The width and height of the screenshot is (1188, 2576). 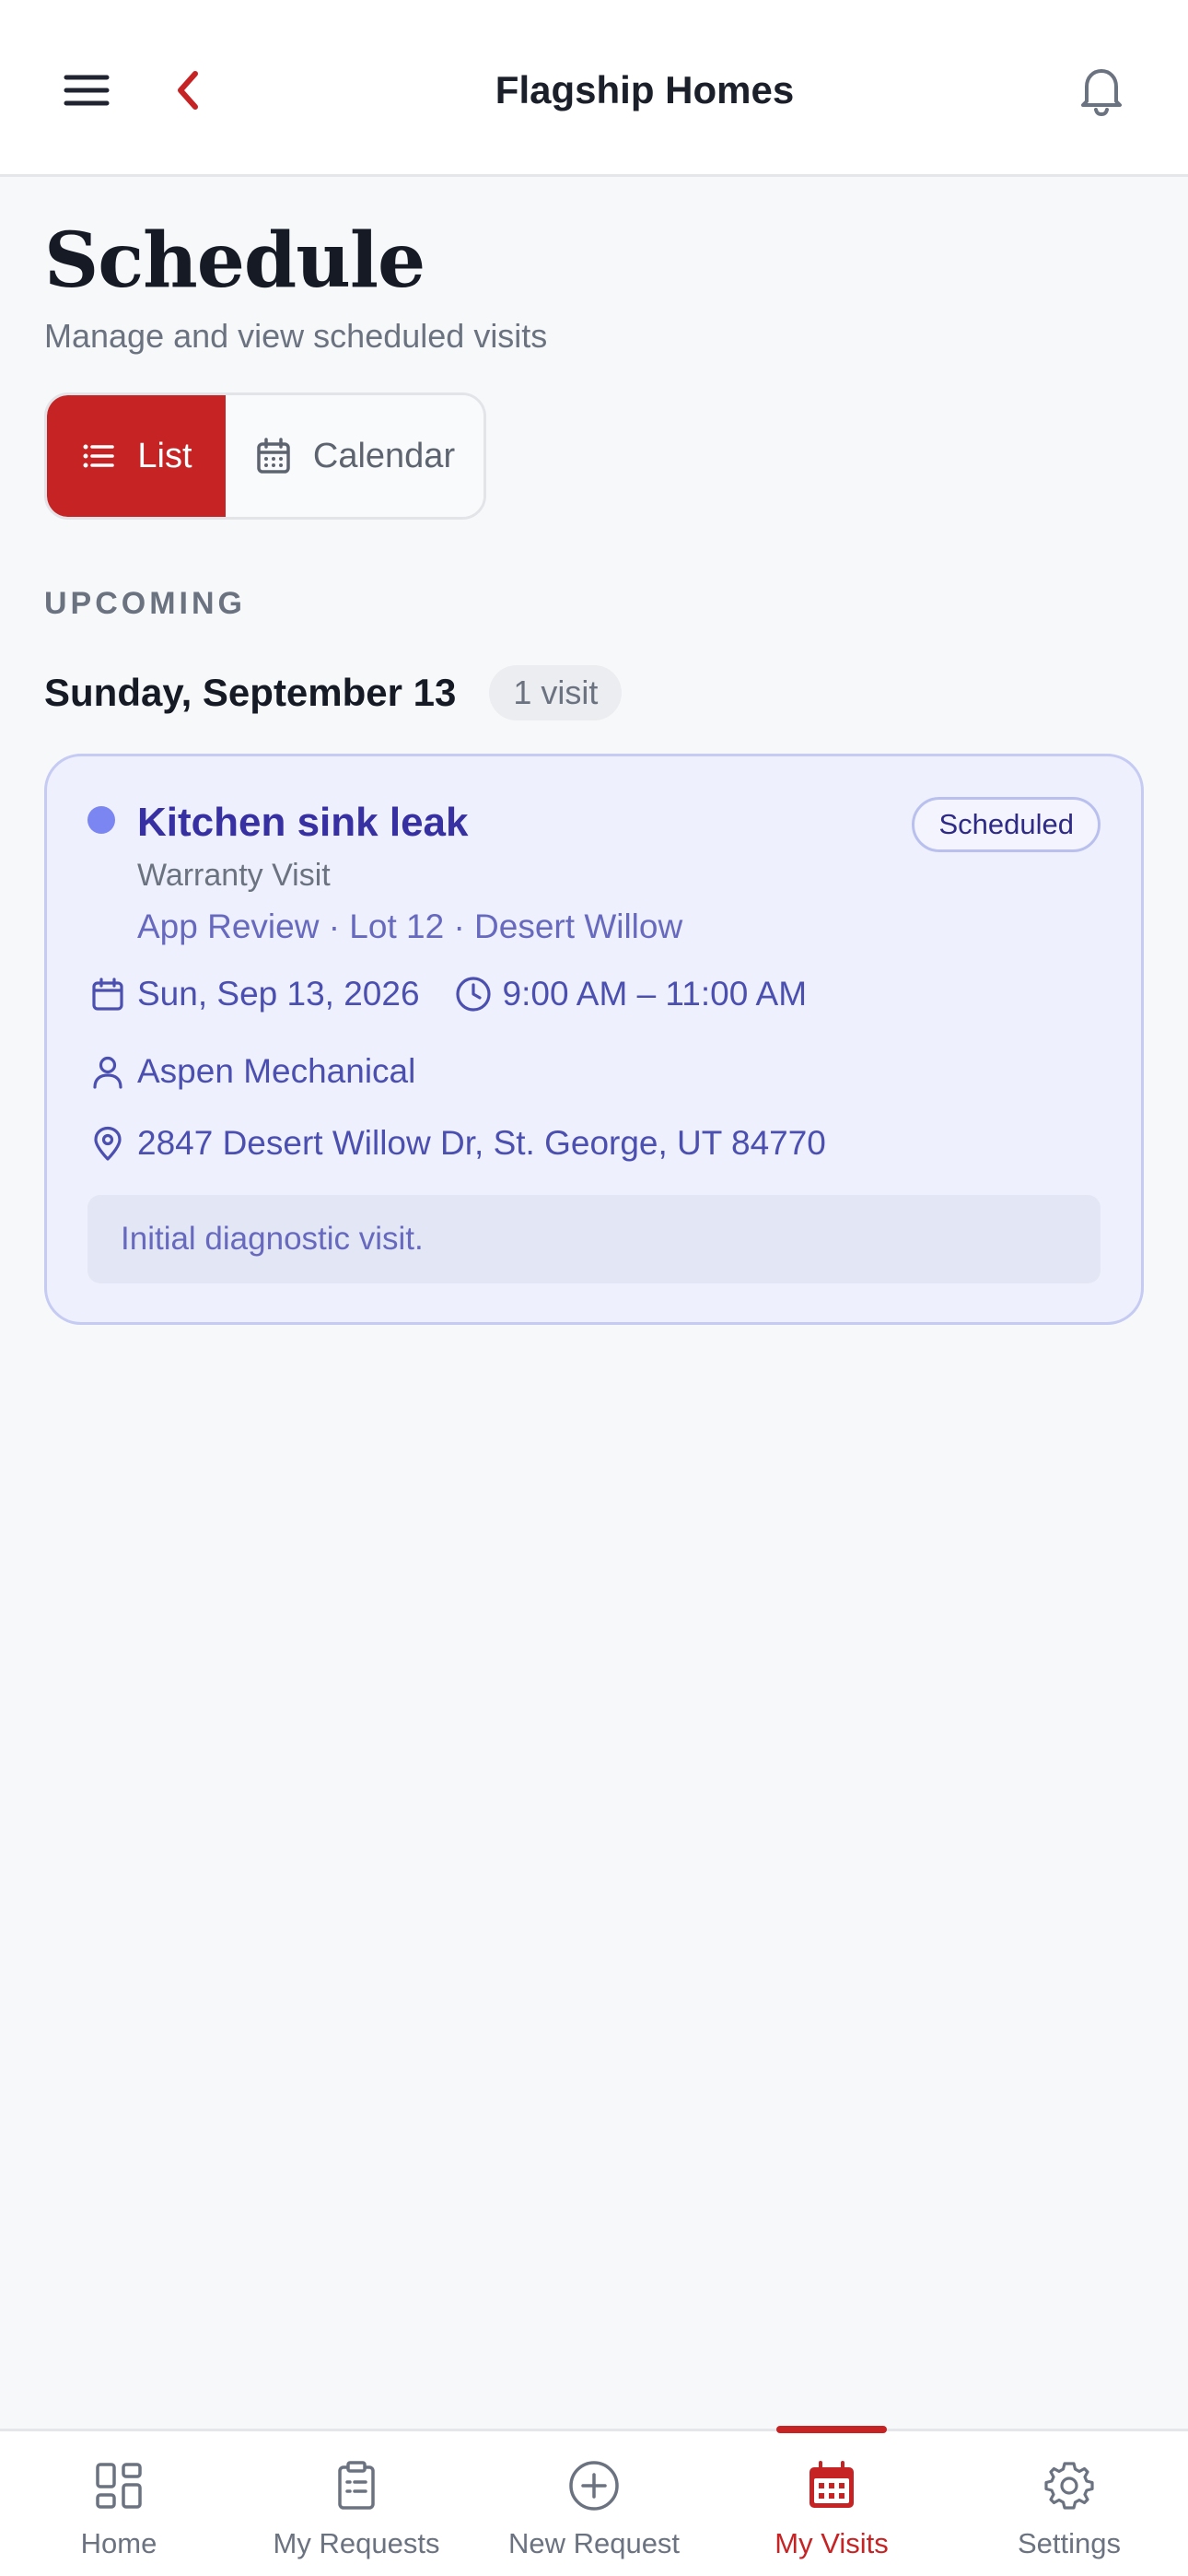 I want to click on list-view-label: List, so click(x=164, y=455).